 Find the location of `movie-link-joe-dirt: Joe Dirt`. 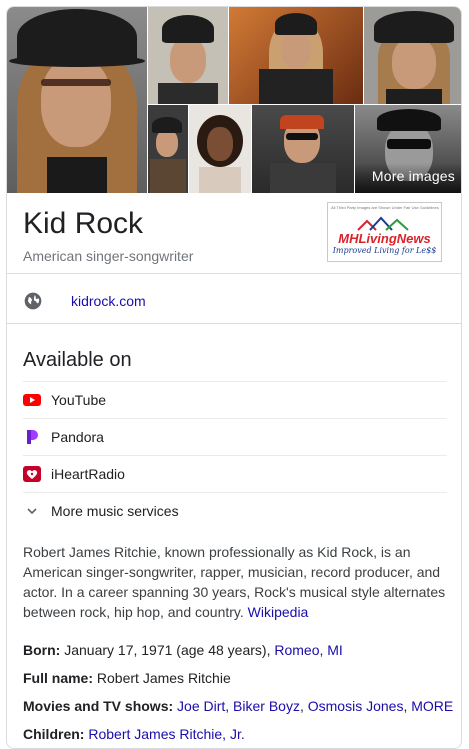

movie-link-joe-dirt: Joe Dirt is located at coordinates (201, 706).